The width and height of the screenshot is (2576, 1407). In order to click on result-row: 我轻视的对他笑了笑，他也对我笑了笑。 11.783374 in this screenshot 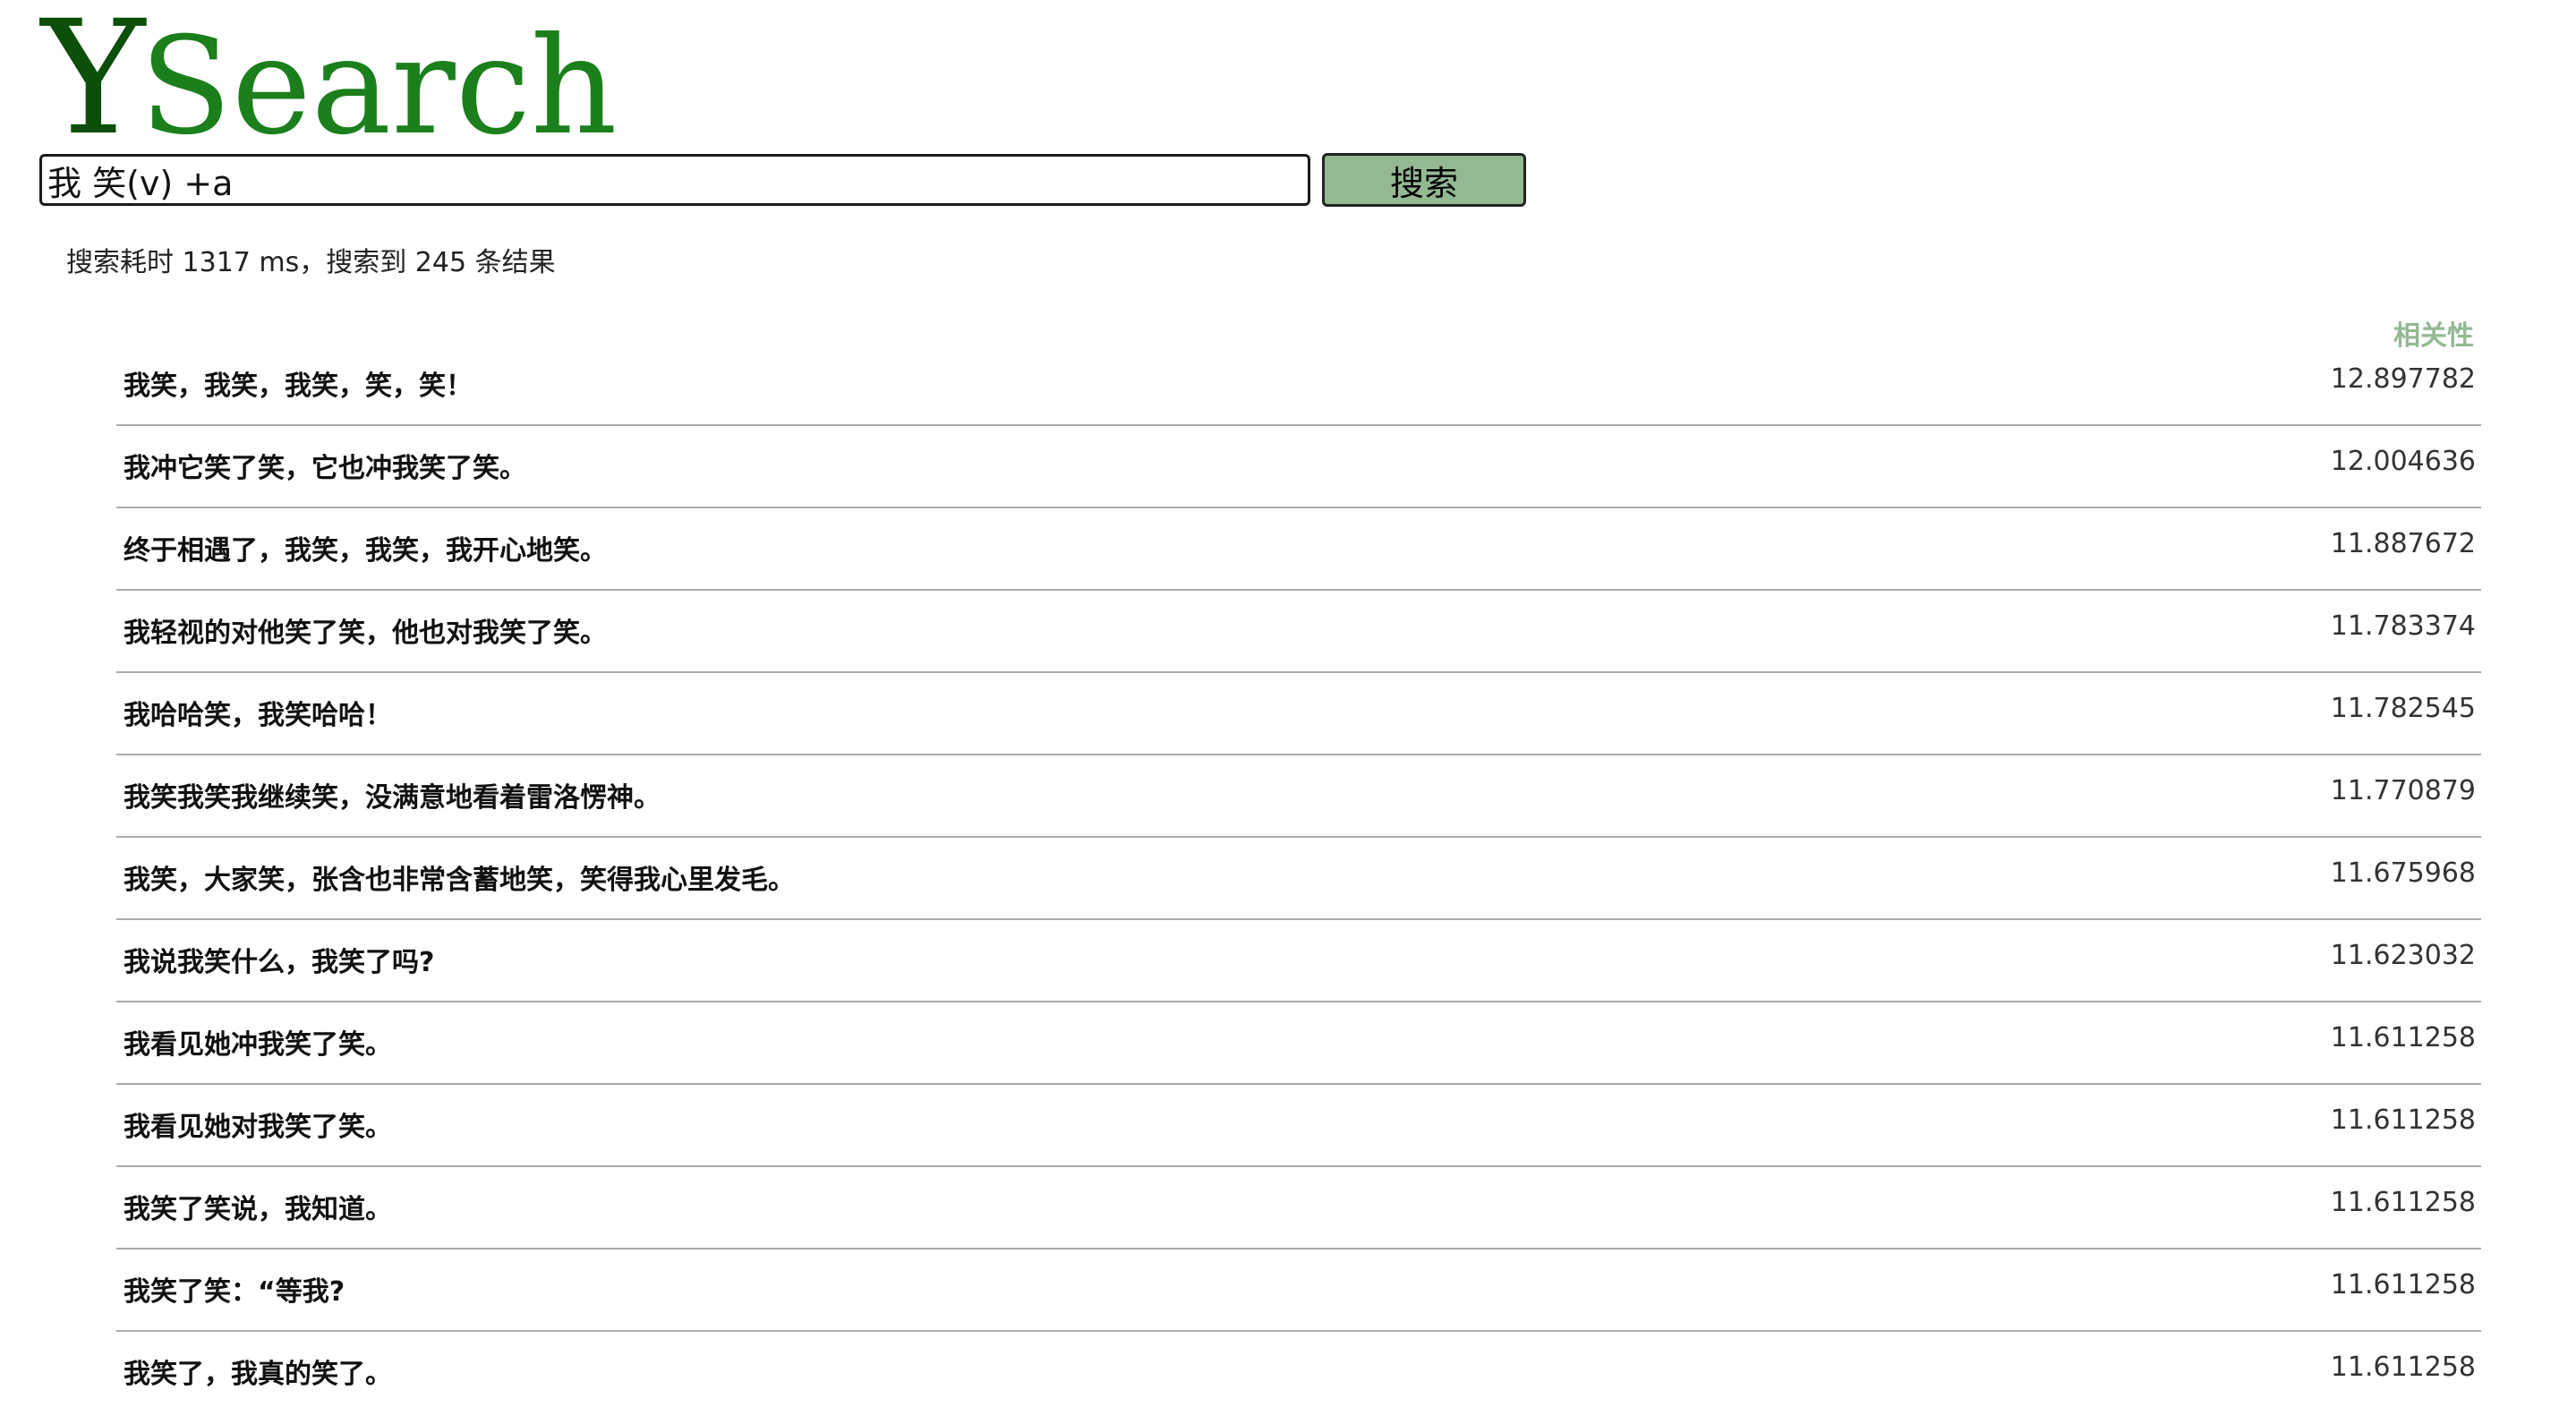, I will do `click(1298, 632)`.